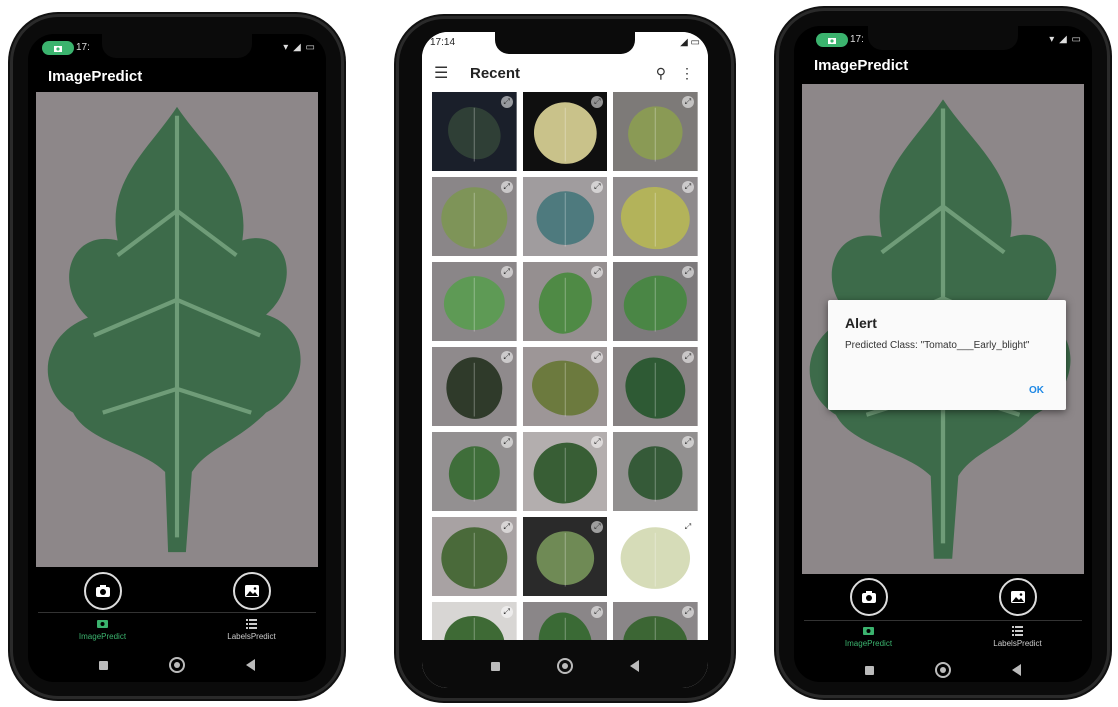 The image size is (1118, 707). I want to click on search-icon: ⚲, so click(661, 73).